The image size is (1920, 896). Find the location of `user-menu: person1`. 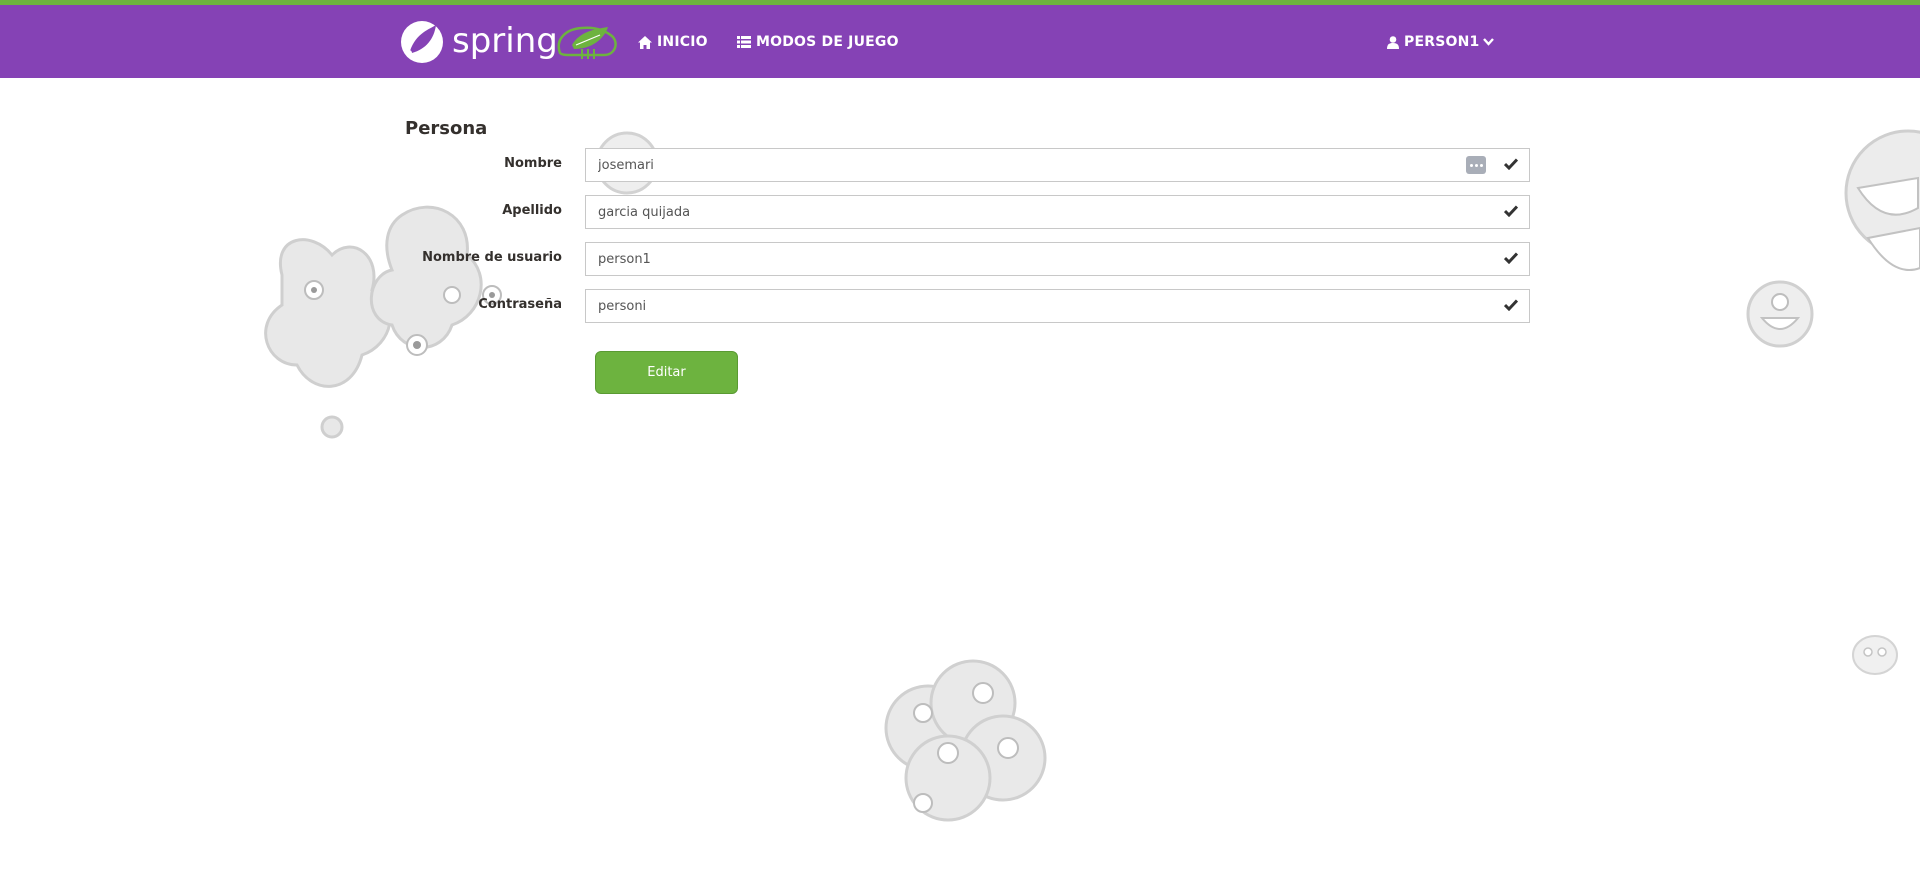

user-menu: person1 is located at coordinates (1443, 42).